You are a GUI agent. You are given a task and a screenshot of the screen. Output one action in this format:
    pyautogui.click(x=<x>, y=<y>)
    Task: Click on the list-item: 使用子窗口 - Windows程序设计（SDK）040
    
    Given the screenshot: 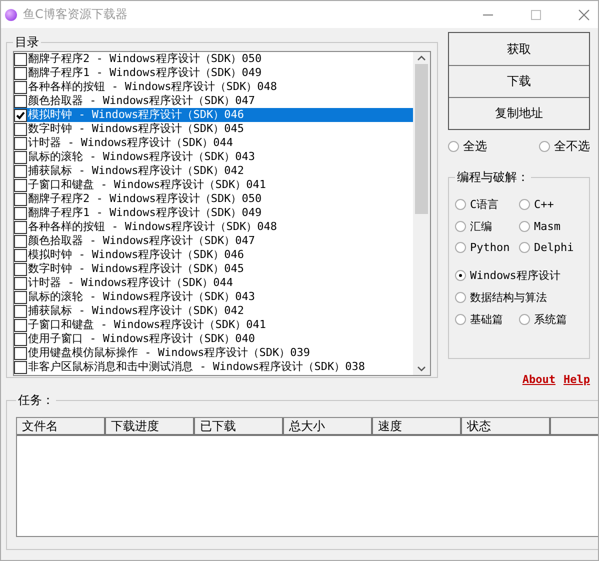 What is the action you would take?
    pyautogui.click(x=213, y=339)
    